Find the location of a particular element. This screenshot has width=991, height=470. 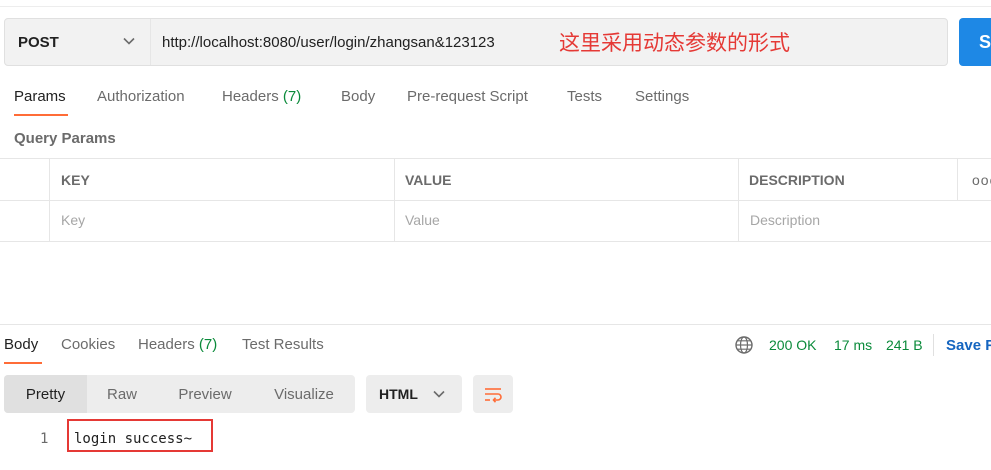

tab-authorization: Authorization is located at coordinates (141, 98).